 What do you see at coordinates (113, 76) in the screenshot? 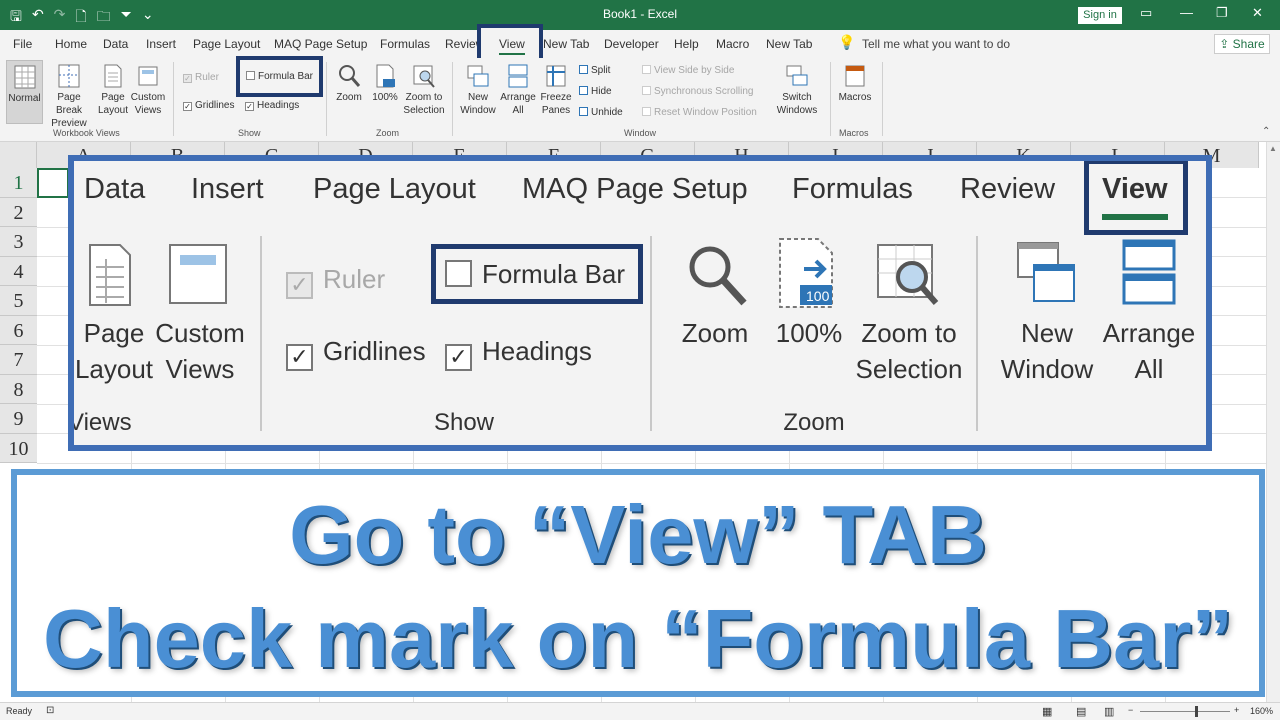
I see `page-layout-icon` at bounding box center [113, 76].